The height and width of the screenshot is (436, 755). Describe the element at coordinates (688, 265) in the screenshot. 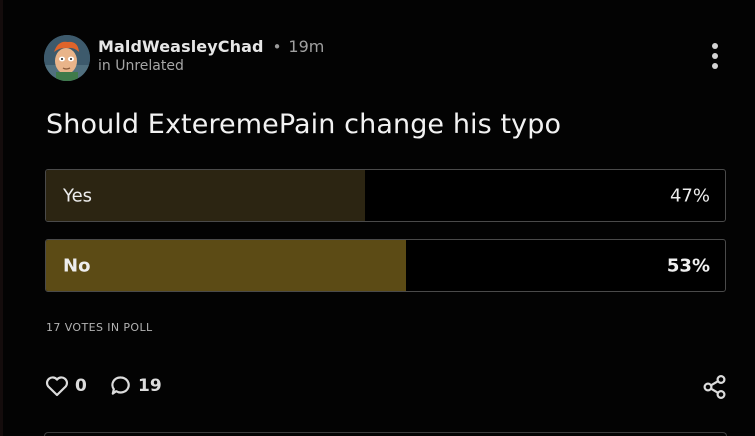

I see `poll-option-percent: 53%` at that location.